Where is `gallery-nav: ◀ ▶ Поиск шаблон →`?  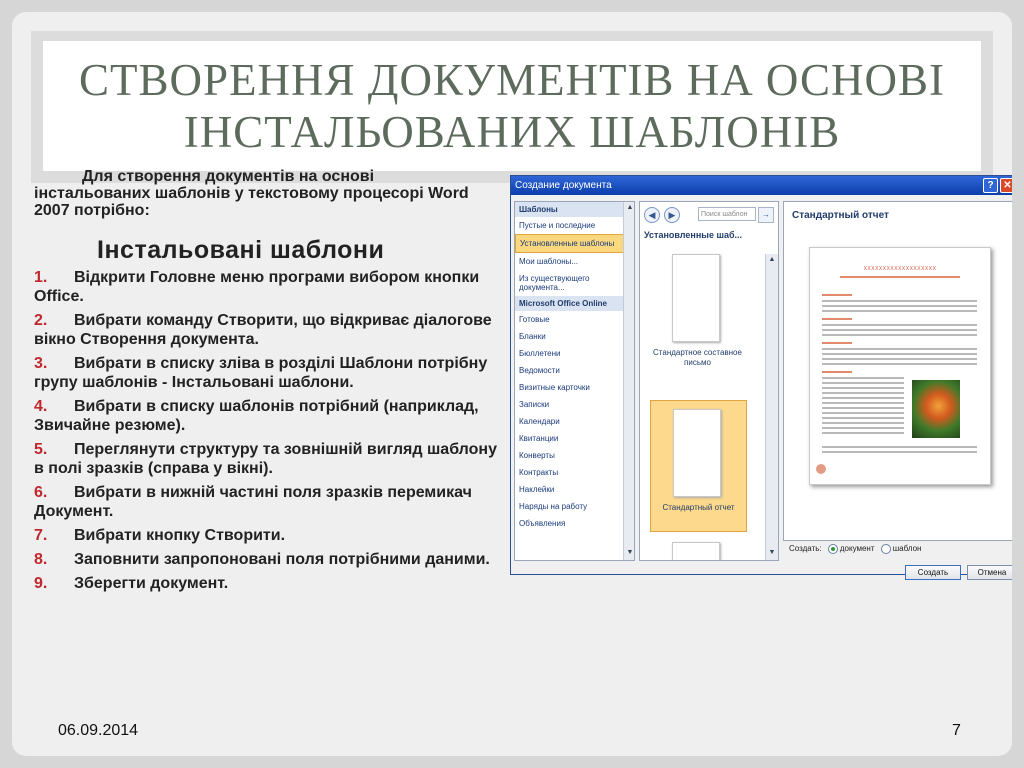 gallery-nav: ◀ ▶ Поиск шаблон → is located at coordinates (709, 215).